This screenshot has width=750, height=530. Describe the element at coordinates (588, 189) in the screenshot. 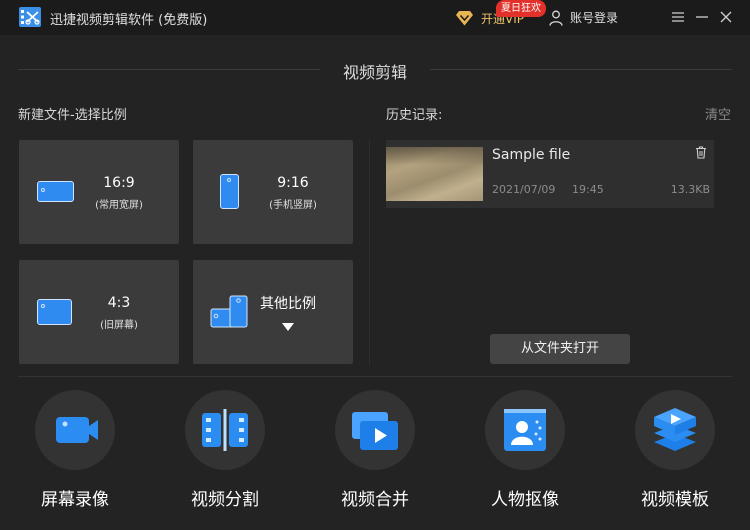

I see `file-time: 19:45` at that location.